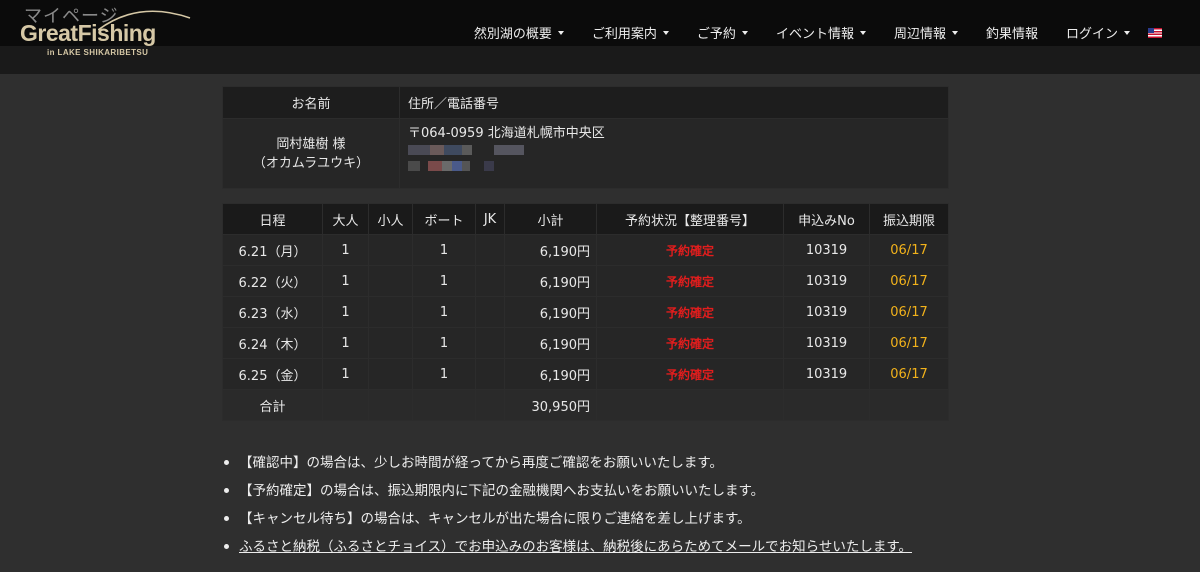  What do you see at coordinates (345, 219) in the screenshot?
I see `col-header: 大人` at bounding box center [345, 219].